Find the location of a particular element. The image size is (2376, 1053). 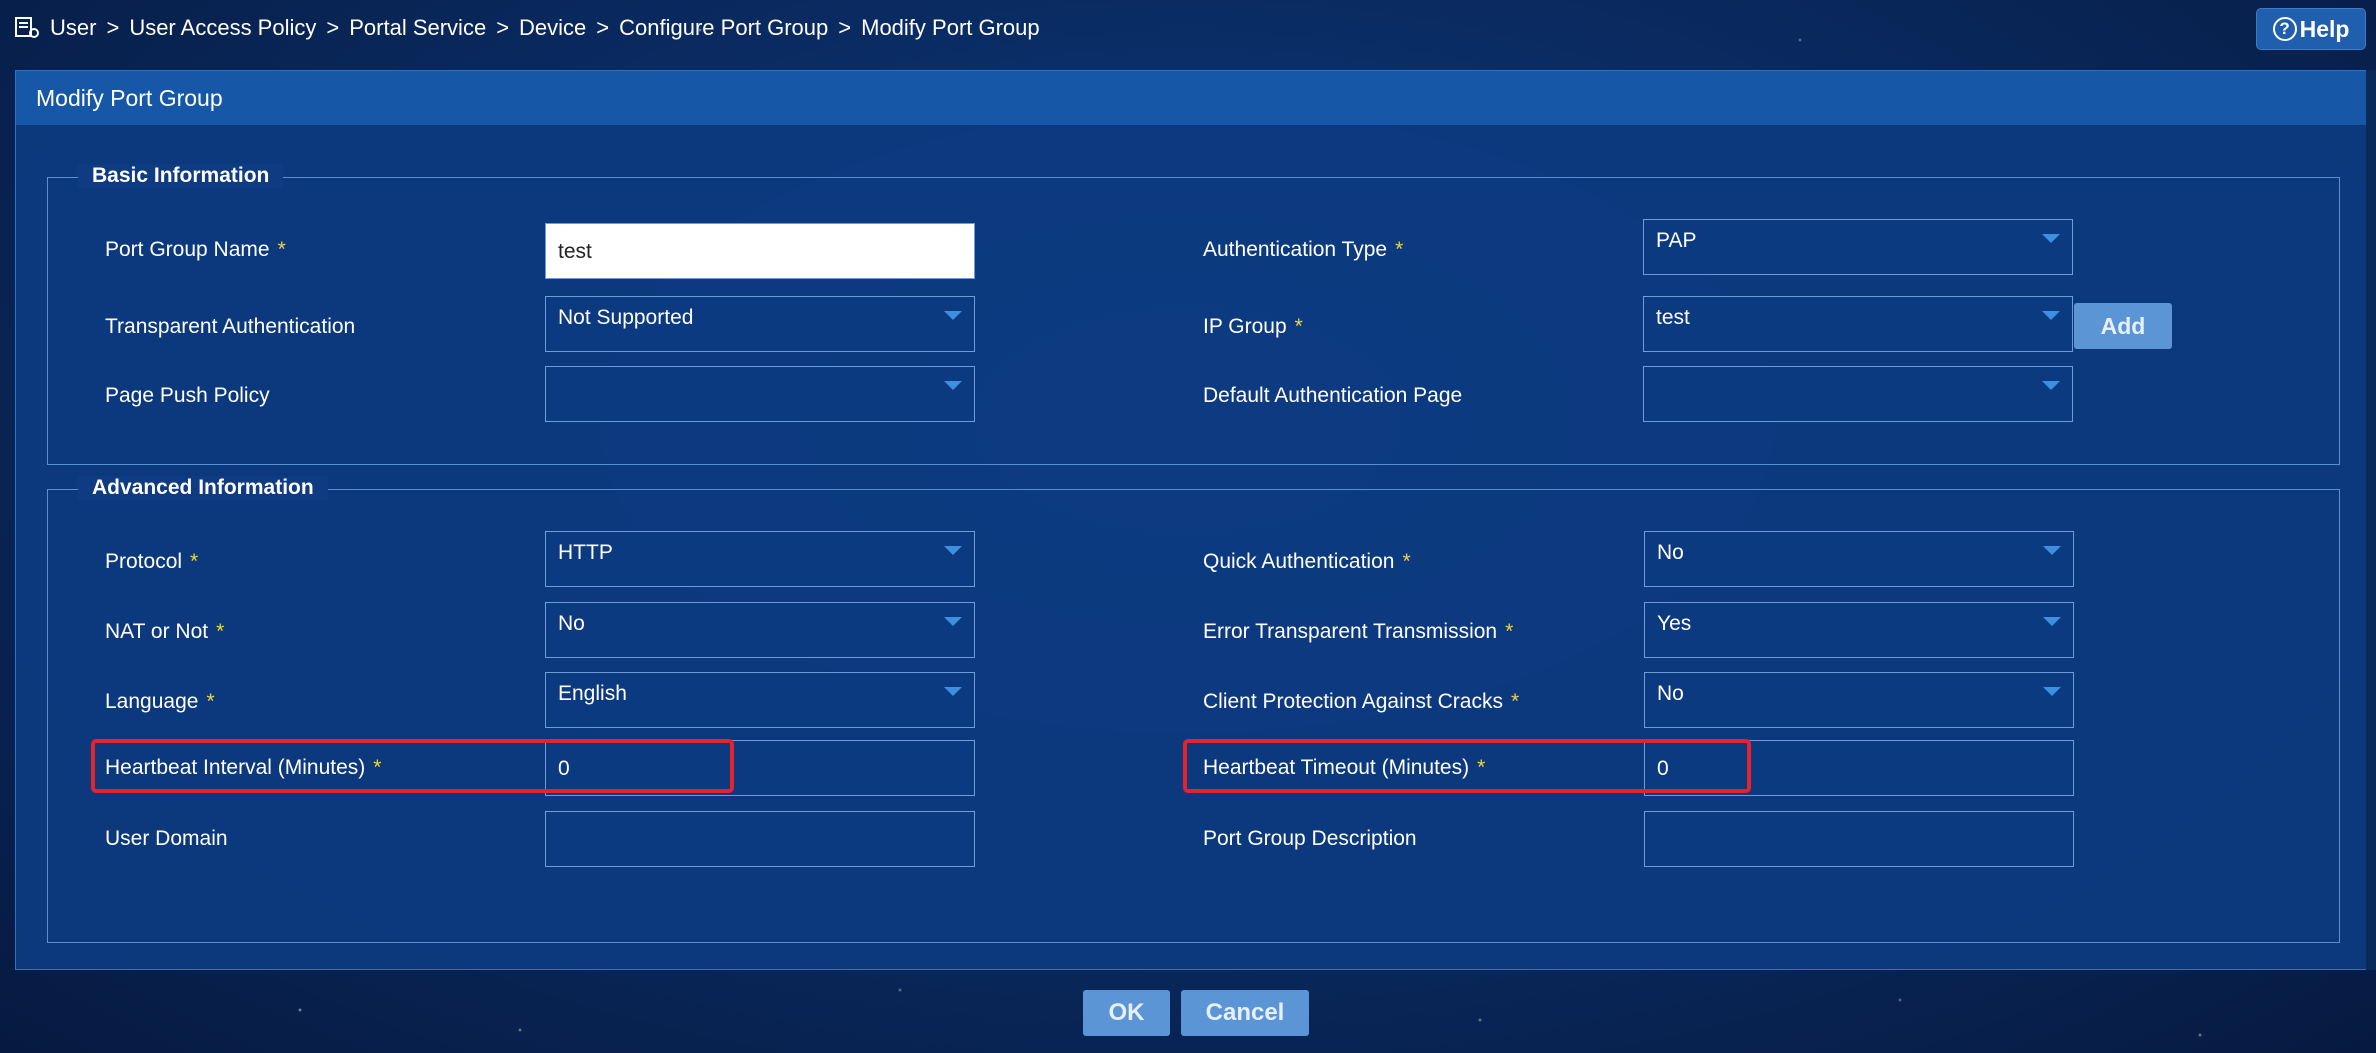

help-button: ? Help is located at coordinates (2311, 29).